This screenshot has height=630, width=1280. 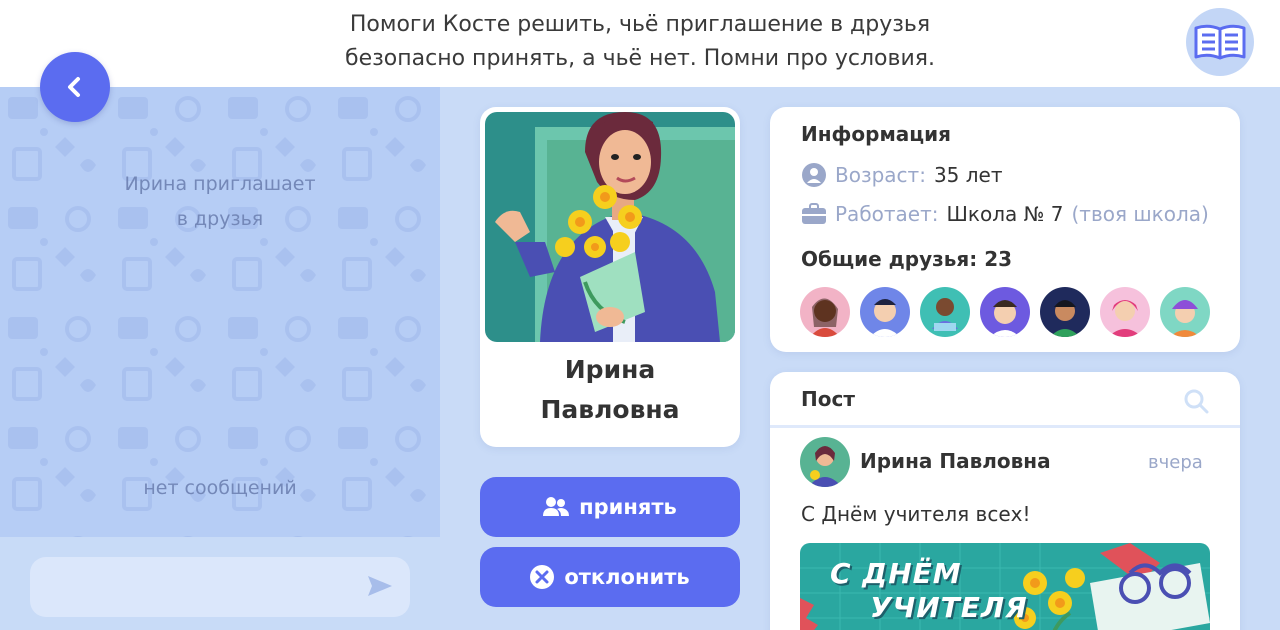 I want to click on profile-photo, so click(x=610, y=227).